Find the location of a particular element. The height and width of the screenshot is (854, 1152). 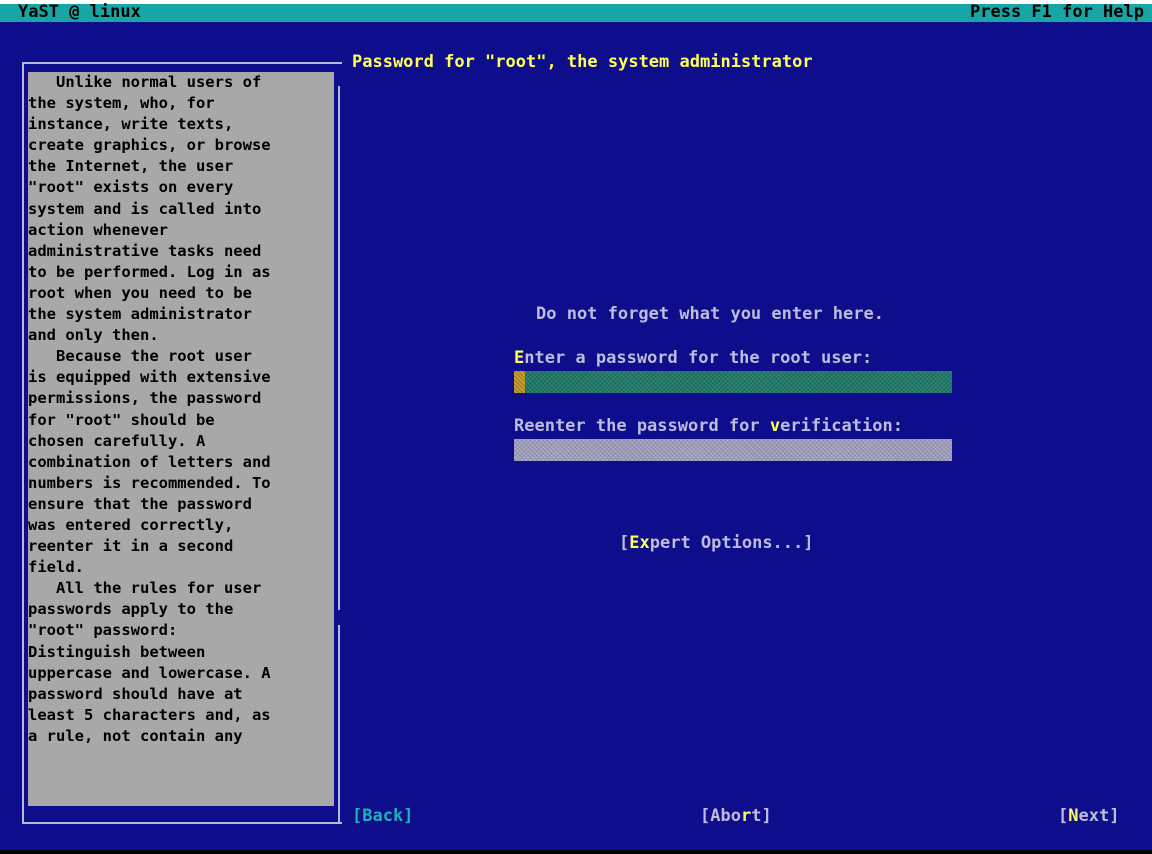

expert-options-label: pert Options...] is located at coordinates (731, 543).